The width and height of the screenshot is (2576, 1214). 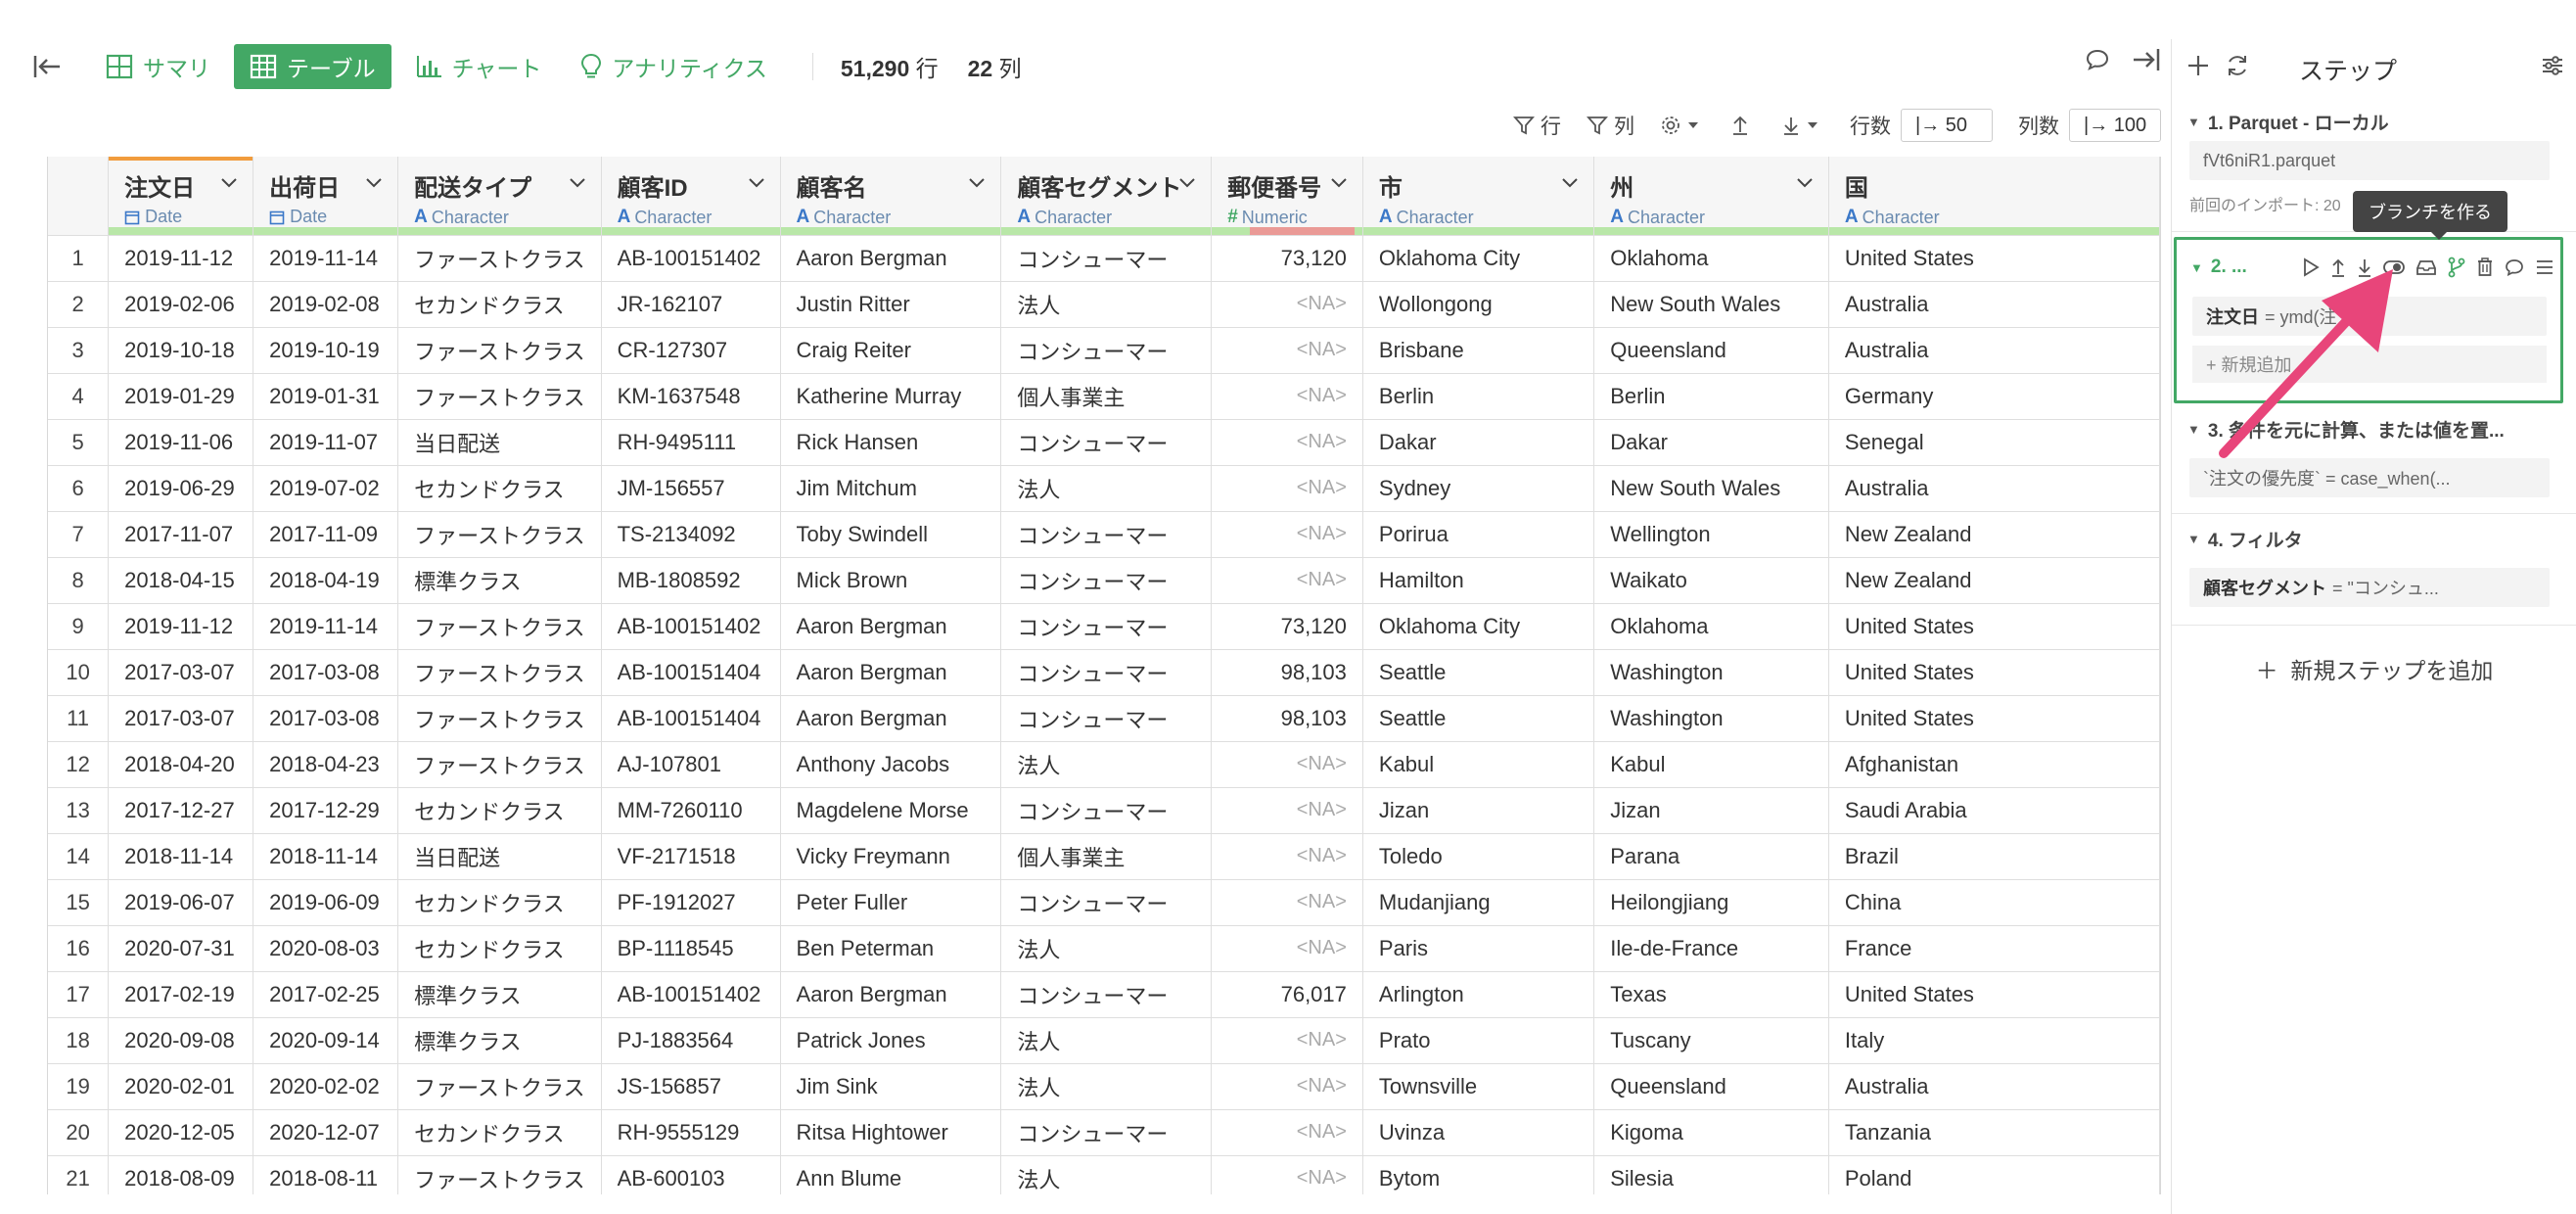 What do you see at coordinates (2369, 160) in the screenshot?
I see `step-1-detail: fVt6niR1.parquet` at bounding box center [2369, 160].